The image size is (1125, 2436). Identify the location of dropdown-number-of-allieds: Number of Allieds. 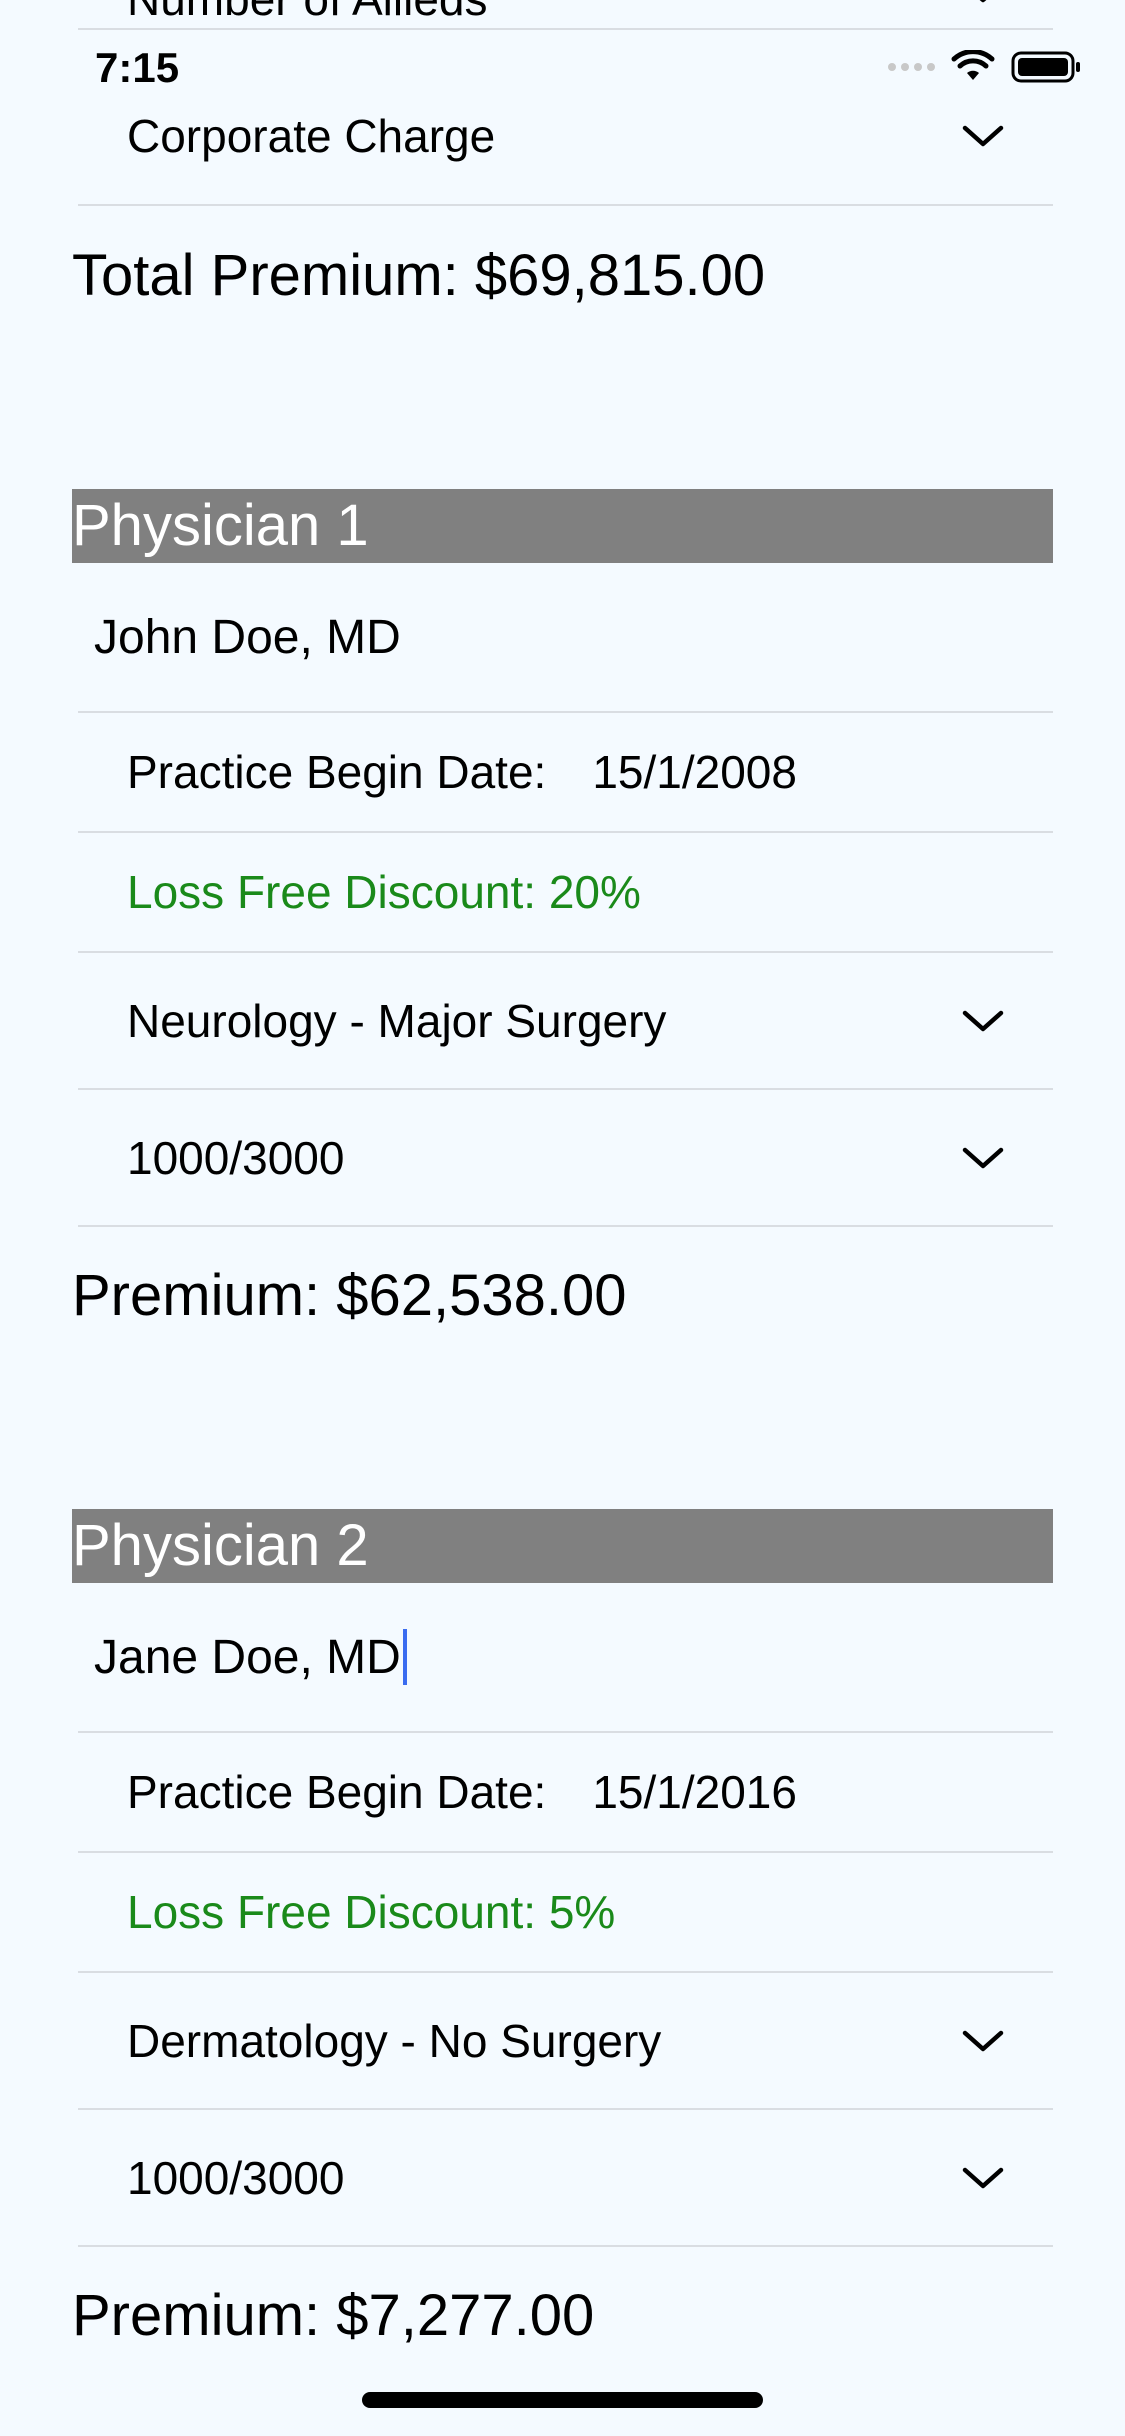
(565, 15).